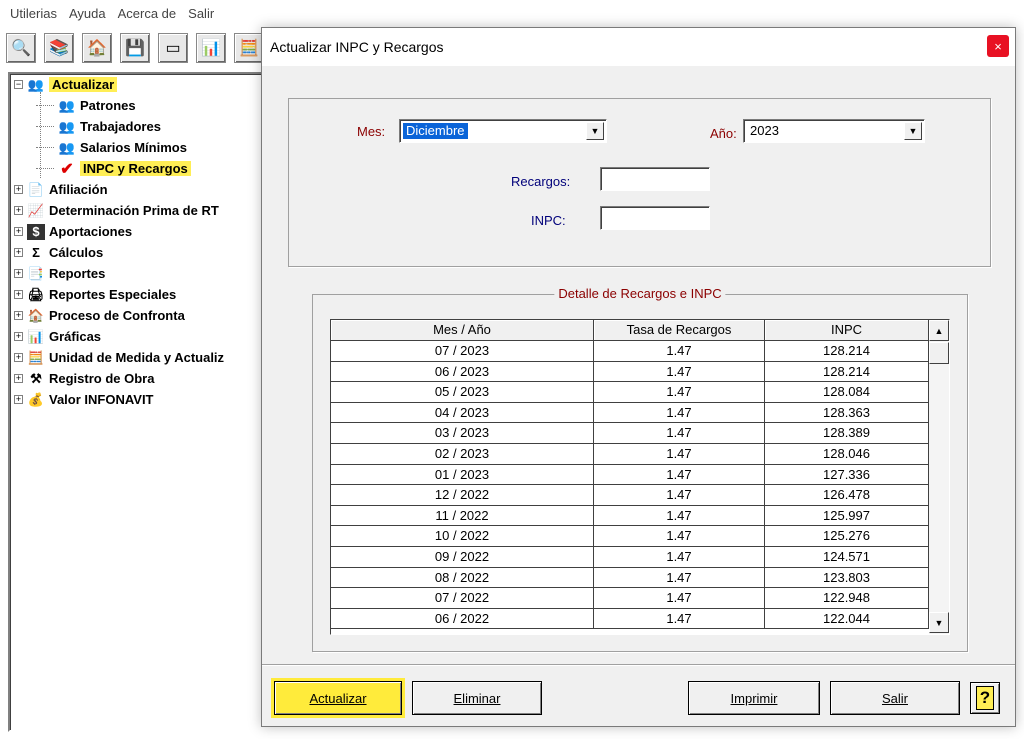 Image resolution: width=1024 pixels, height=739 pixels. I want to click on salir-label: Salir, so click(894, 698).